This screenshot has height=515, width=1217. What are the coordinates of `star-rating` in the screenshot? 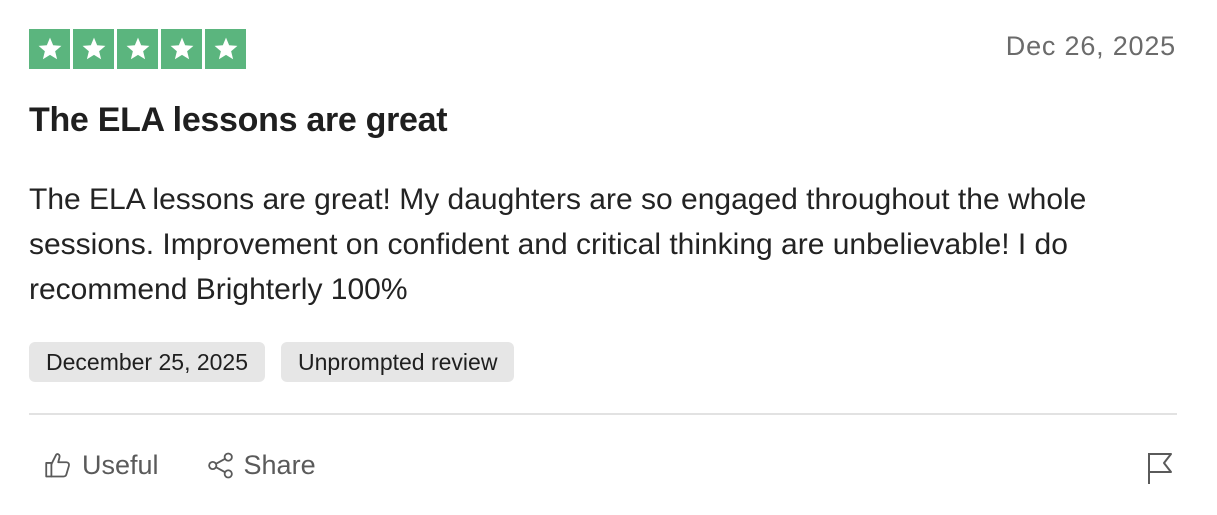 It's located at (137, 49).